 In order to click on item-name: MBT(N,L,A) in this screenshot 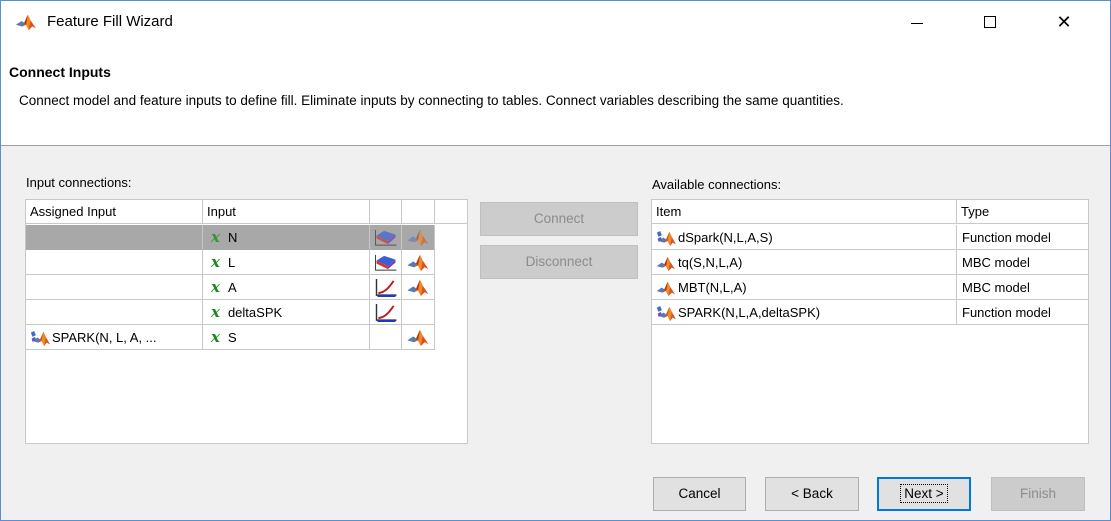, I will do `click(712, 287)`.